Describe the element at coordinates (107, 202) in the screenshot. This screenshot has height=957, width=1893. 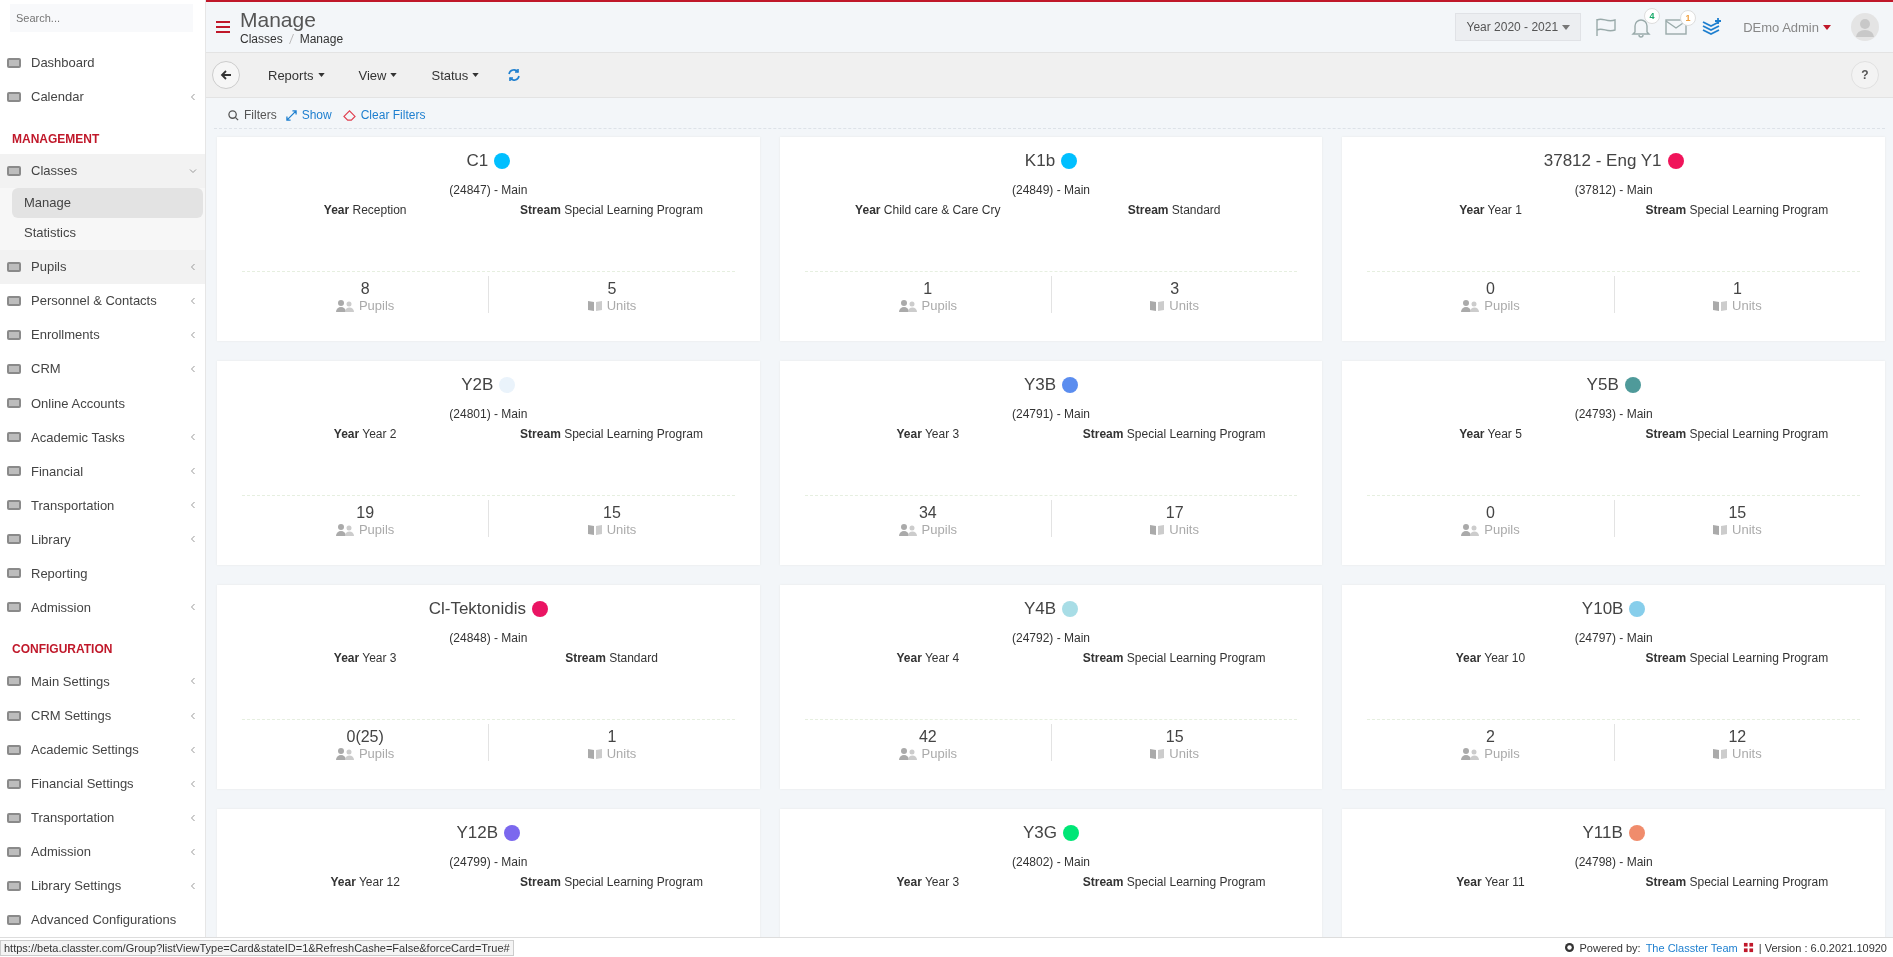
I see `sidebar-subitem: Manage` at that location.